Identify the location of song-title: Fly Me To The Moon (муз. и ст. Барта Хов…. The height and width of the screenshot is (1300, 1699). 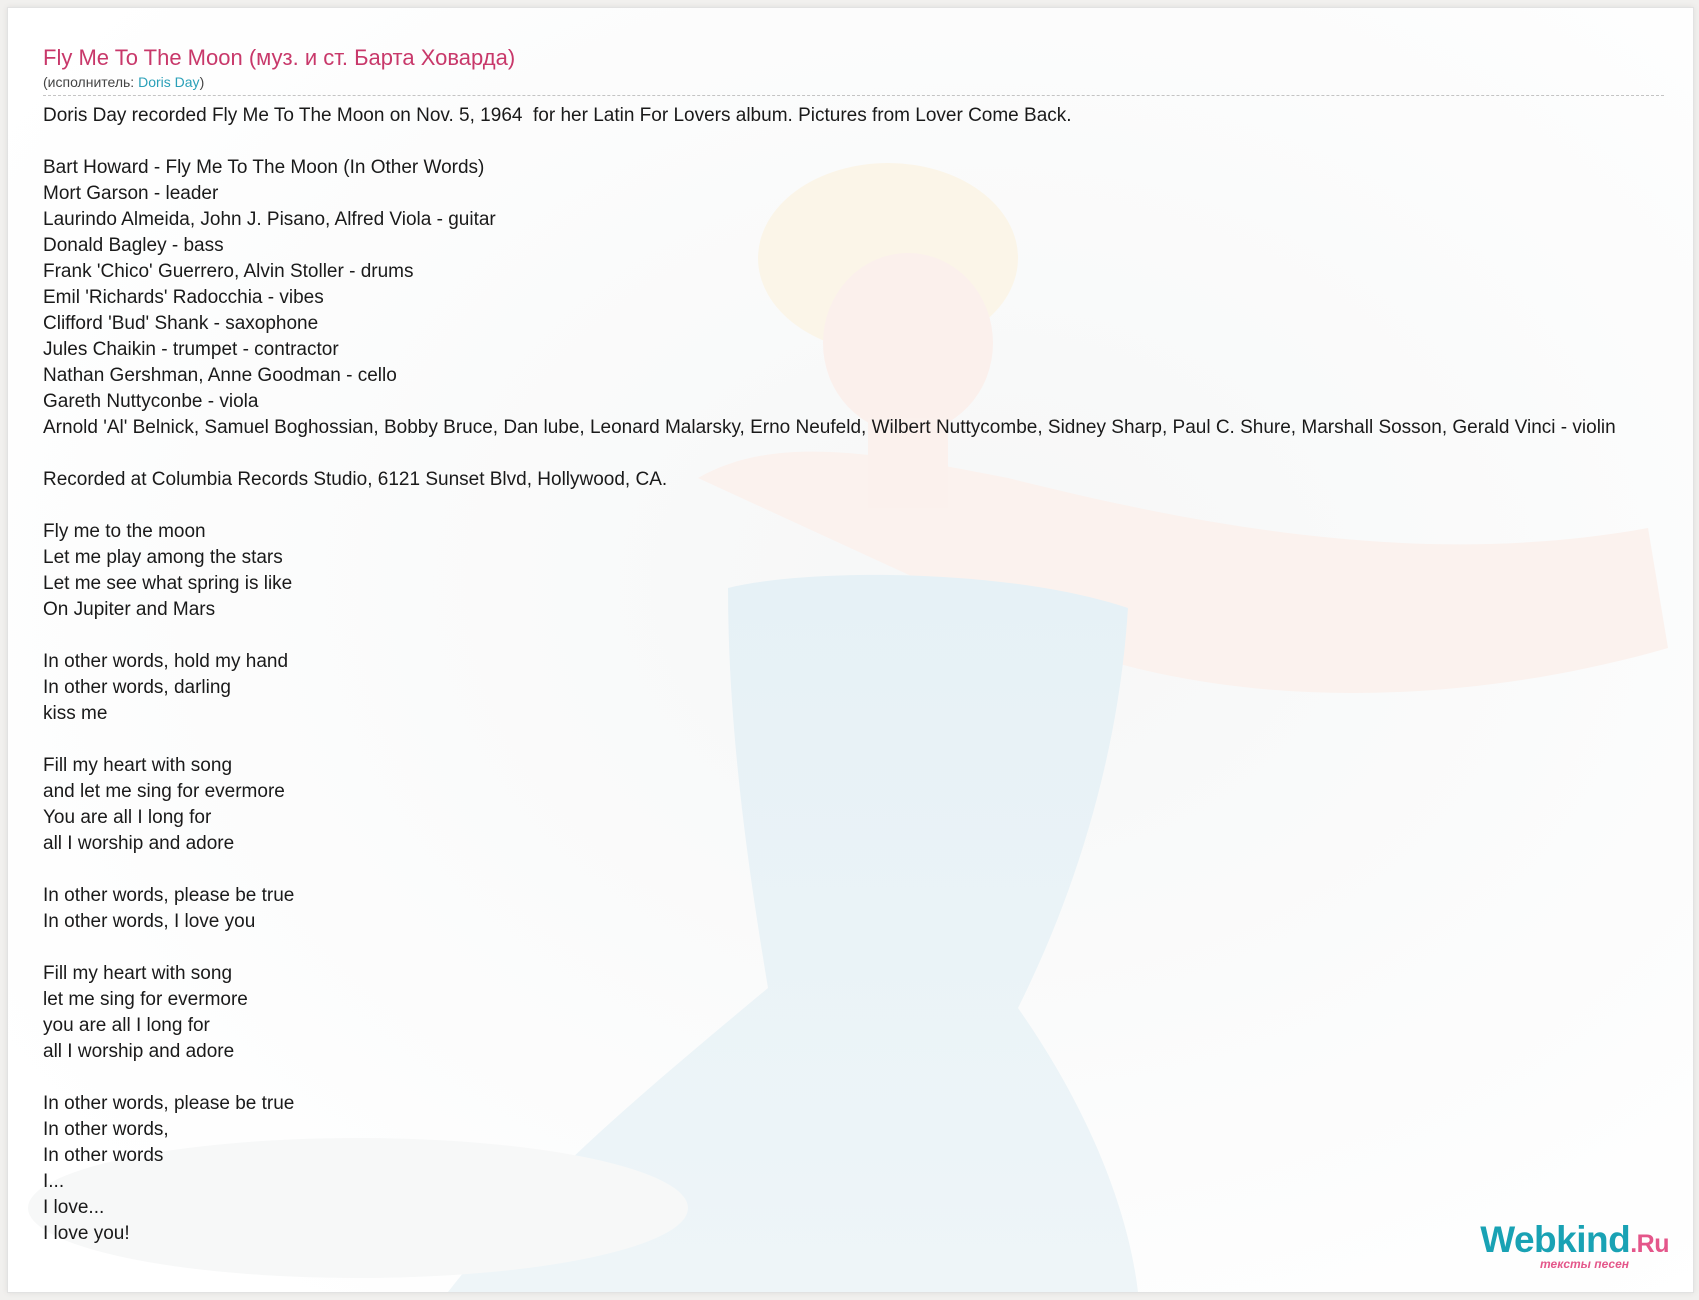
(279, 57).